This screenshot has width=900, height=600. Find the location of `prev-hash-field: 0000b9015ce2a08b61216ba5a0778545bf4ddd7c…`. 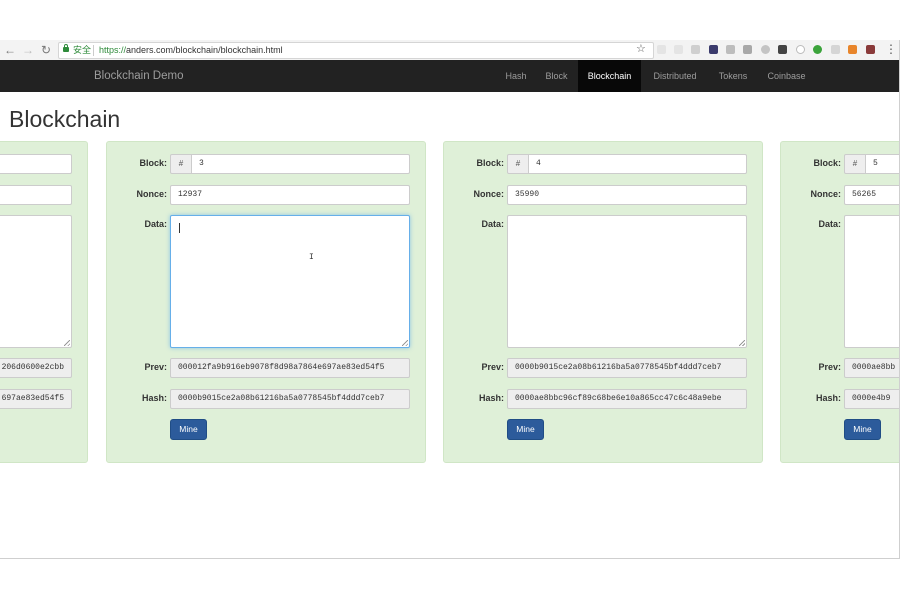

prev-hash-field: 0000b9015ce2a08b61216ba5a0778545bf4ddd7c… is located at coordinates (627, 368).